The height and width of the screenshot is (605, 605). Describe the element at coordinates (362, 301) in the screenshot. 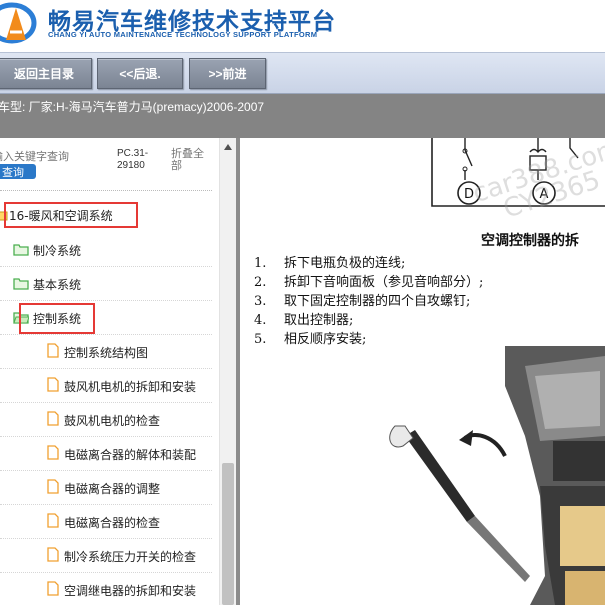

I see `step-item: 3. 取下固定控制器的四个自攻螺钉;` at that location.